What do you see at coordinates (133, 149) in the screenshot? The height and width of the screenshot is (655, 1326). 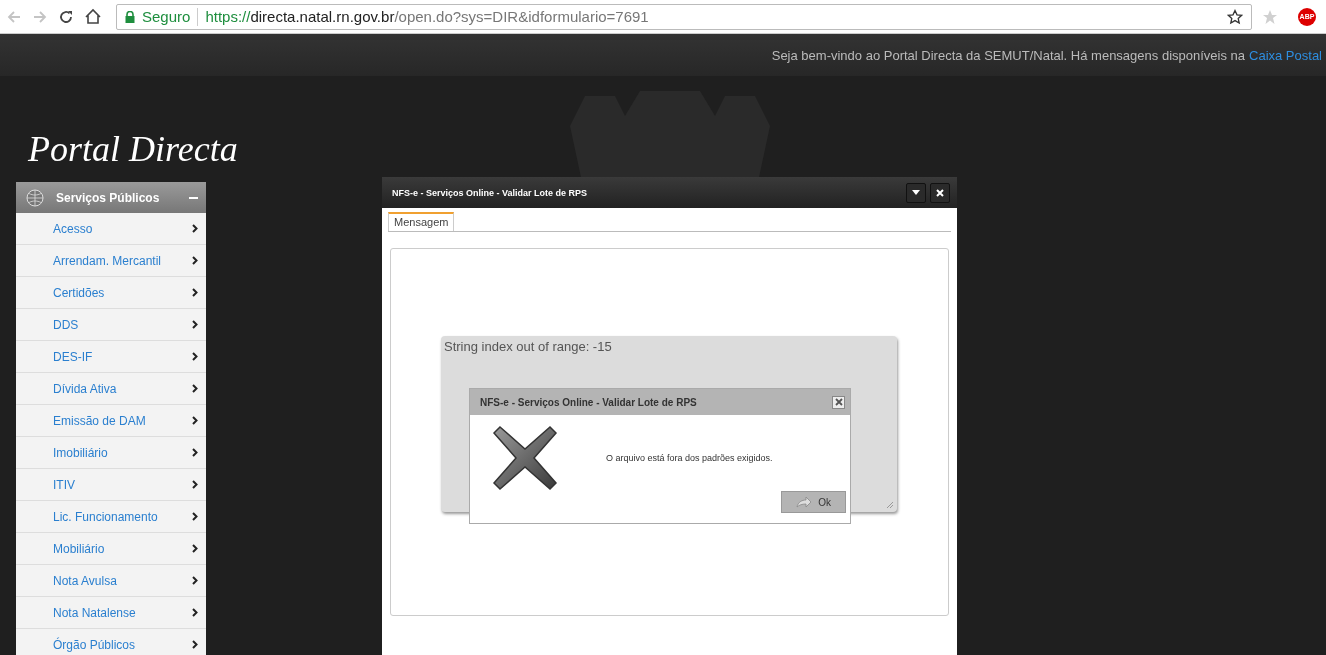 I see `portal-logo: Portal Directa` at bounding box center [133, 149].